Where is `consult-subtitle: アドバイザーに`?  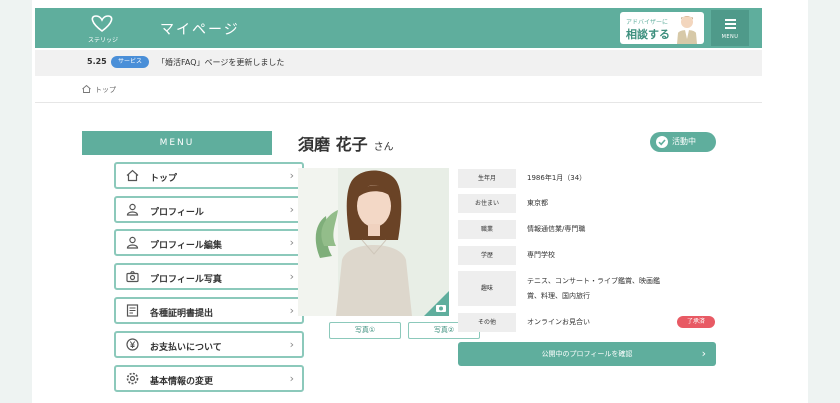 consult-subtitle: アドバイザーに is located at coordinates (647, 22).